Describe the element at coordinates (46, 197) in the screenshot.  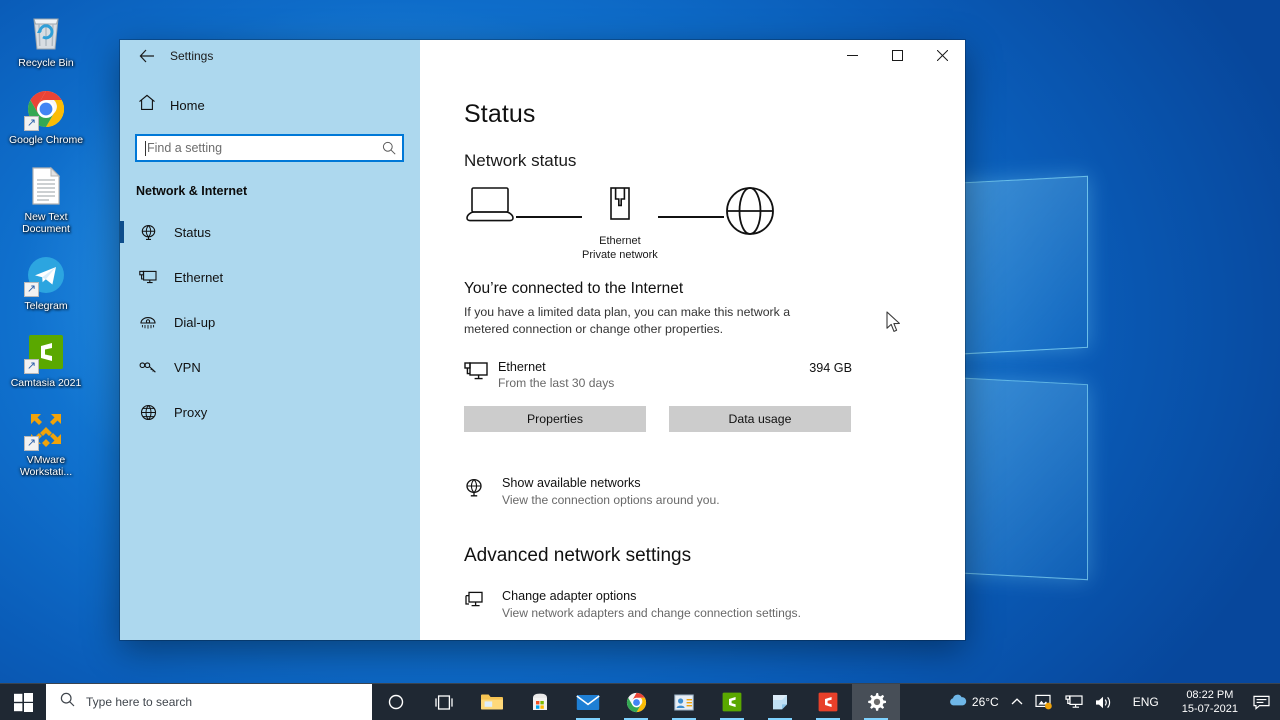
I see `desktop-icon-new-text-document: New Text Document` at that location.